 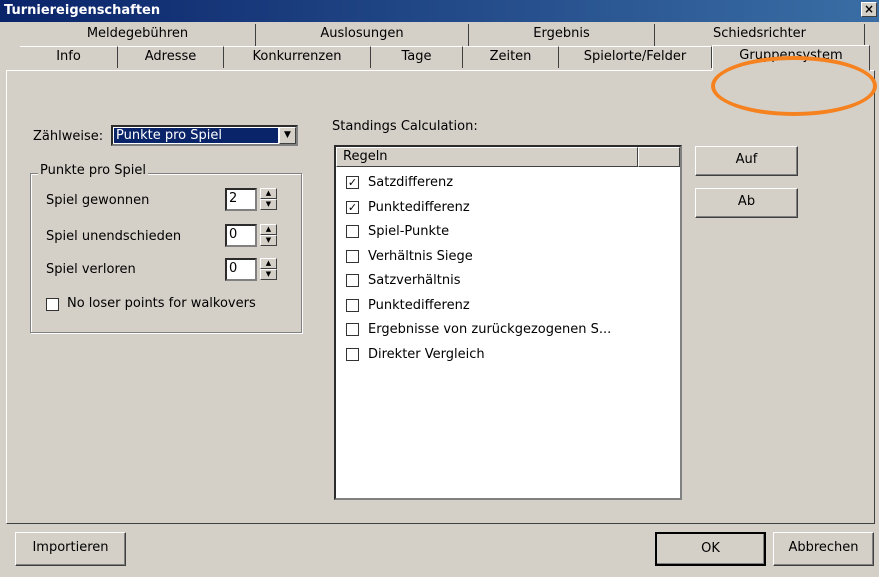 I want to click on games-lost-spinner: ▲ ▼, so click(x=268, y=269).